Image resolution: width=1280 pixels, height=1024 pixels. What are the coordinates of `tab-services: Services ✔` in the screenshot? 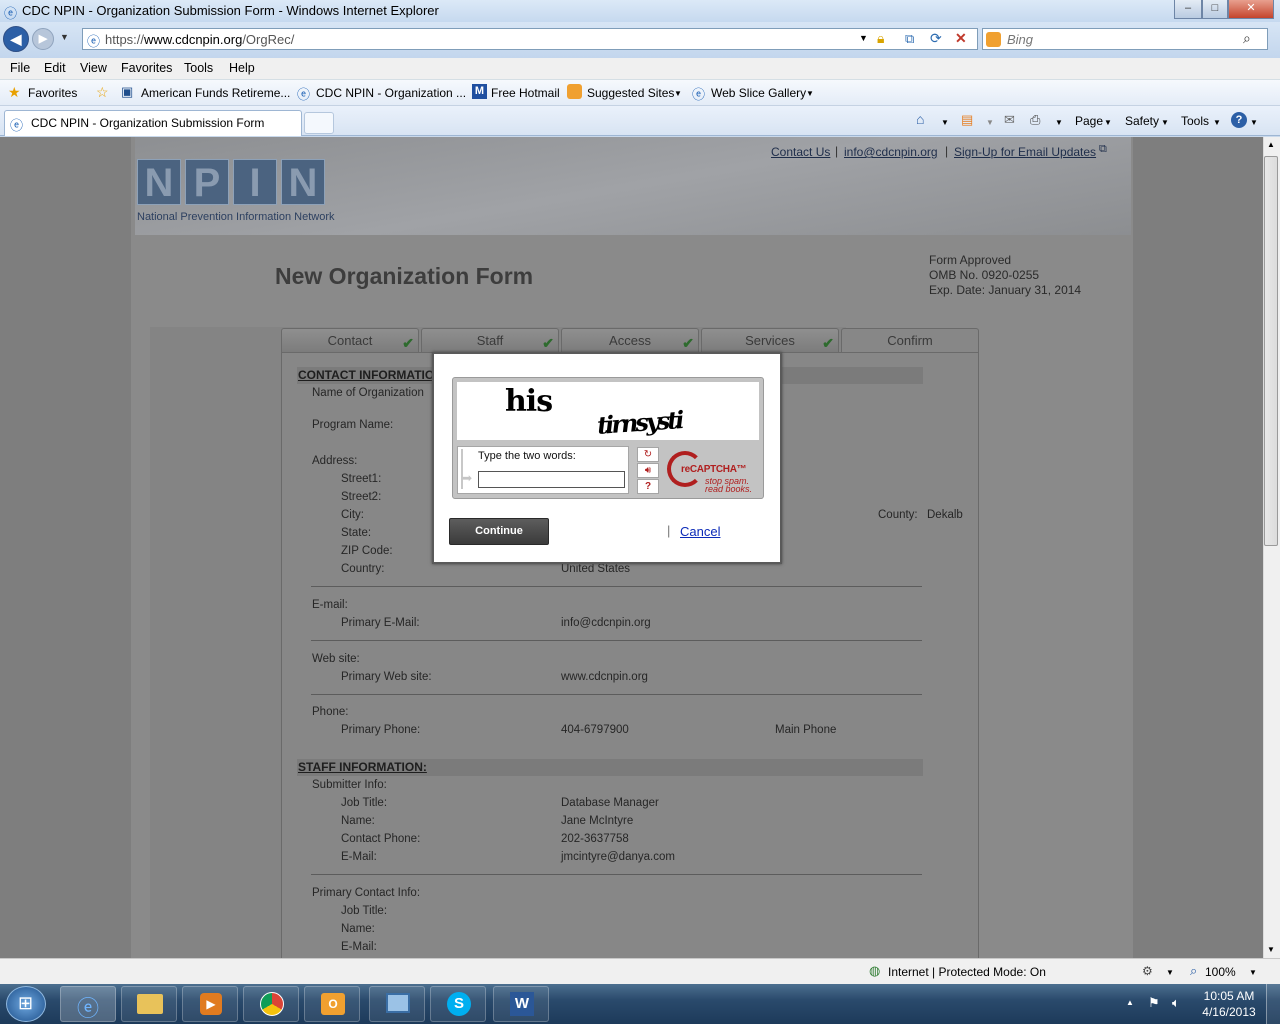 It's located at (770, 340).